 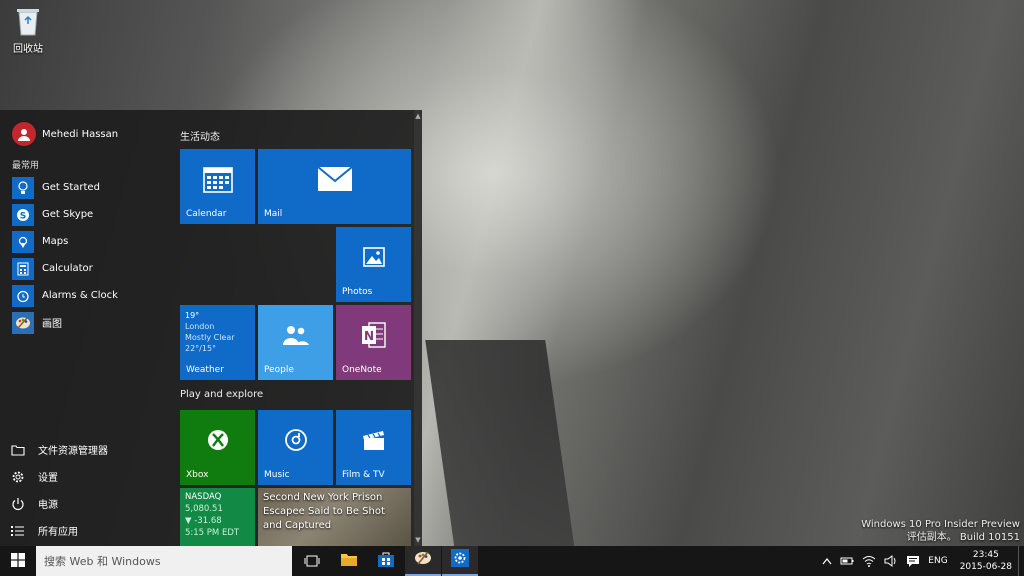 I want to click on most-used-heading: 最常用, so click(x=26, y=166).